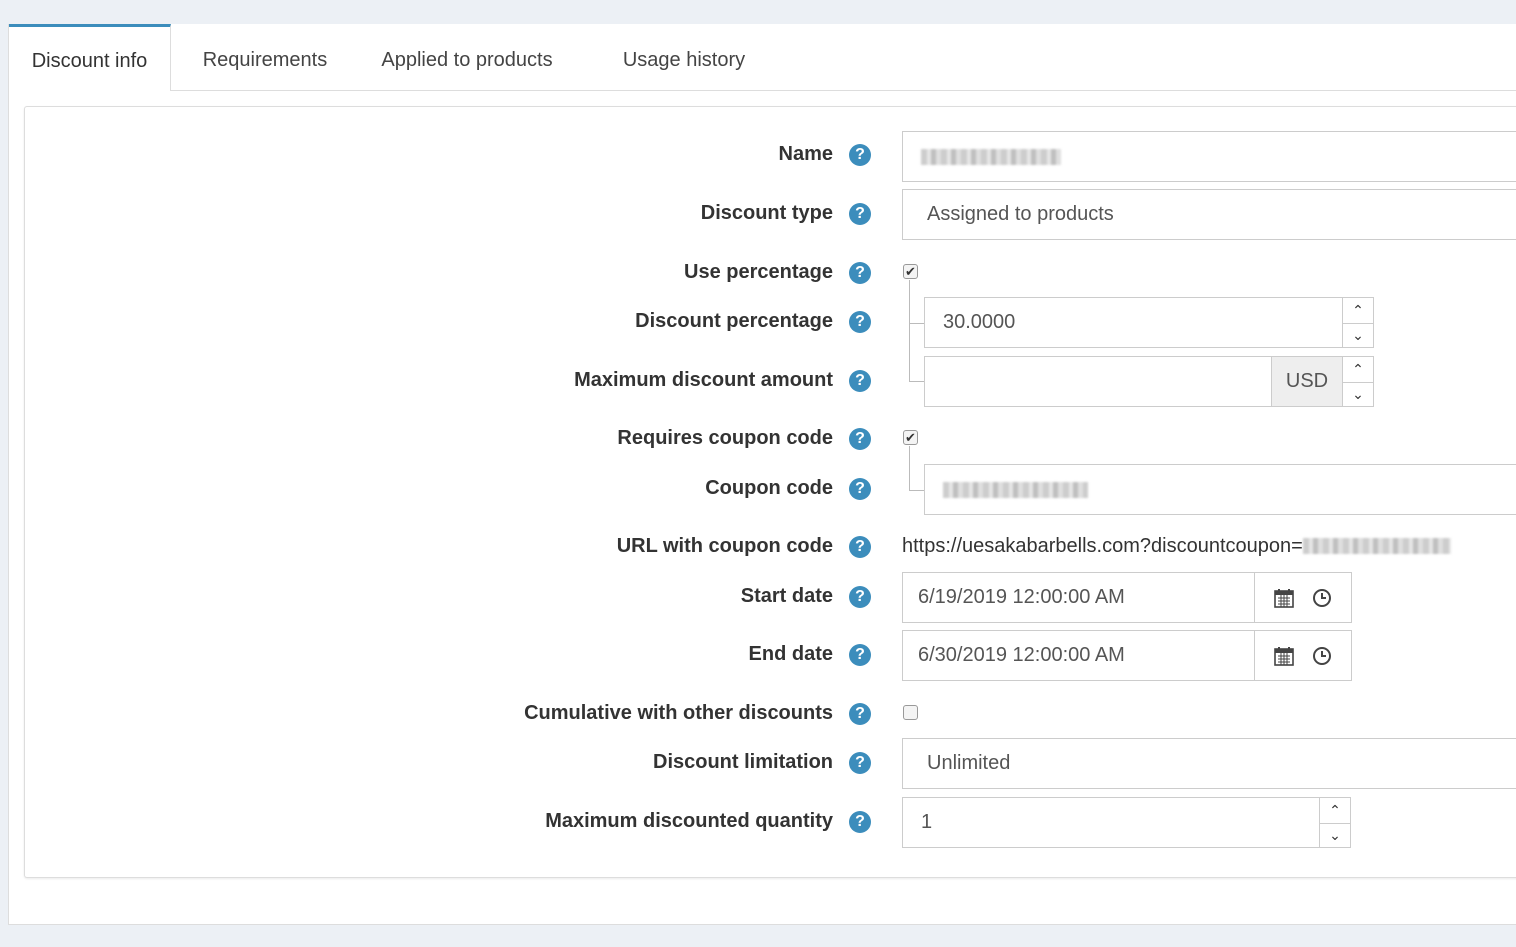  Describe the element at coordinates (991, 156) in the screenshot. I see `redacted-name-value` at that location.